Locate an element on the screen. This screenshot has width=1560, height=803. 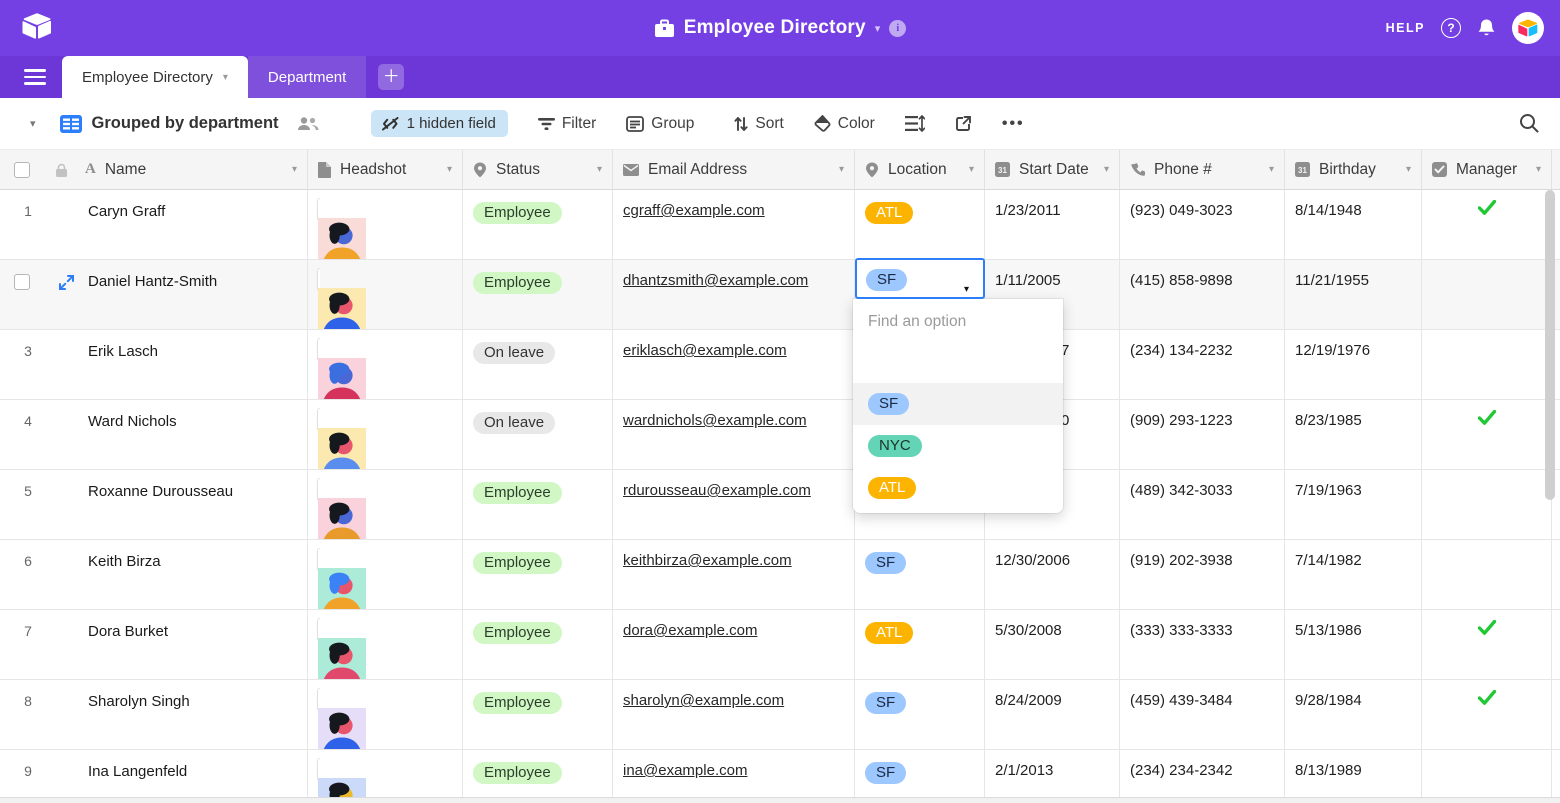
status-cell: On leave is located at coordinates (538, 434).